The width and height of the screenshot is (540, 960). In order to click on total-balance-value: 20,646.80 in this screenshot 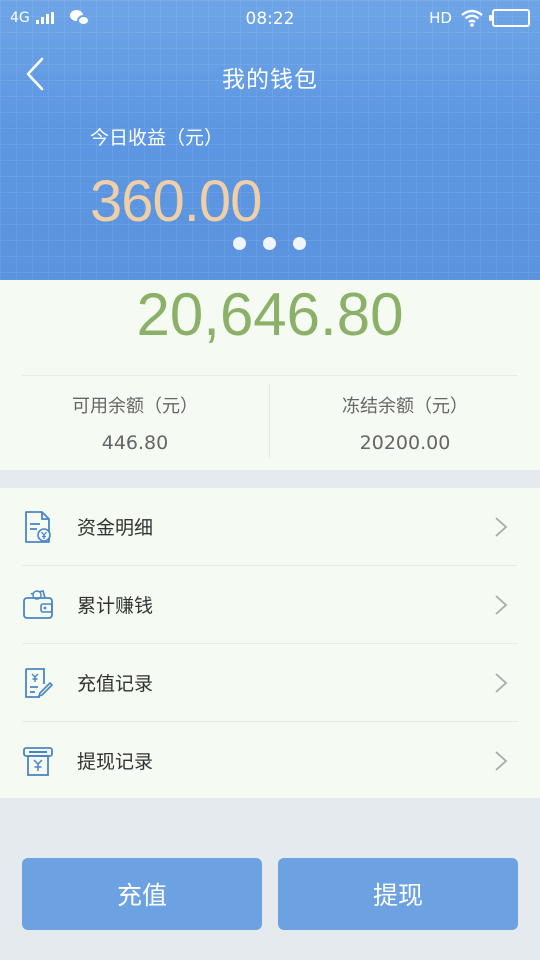, I will do `click(270, 314)`.